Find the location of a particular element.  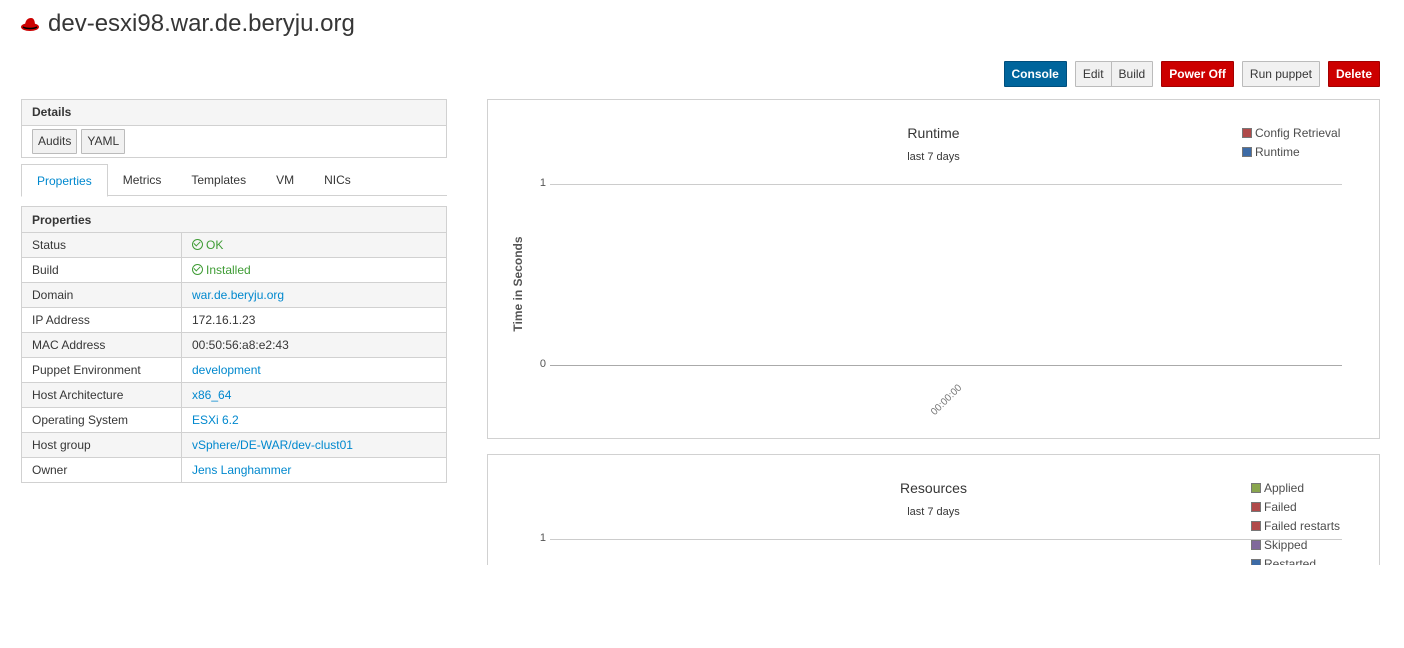

resources-chart-subtitle: last 7 days is located at coordinates (933, 512).